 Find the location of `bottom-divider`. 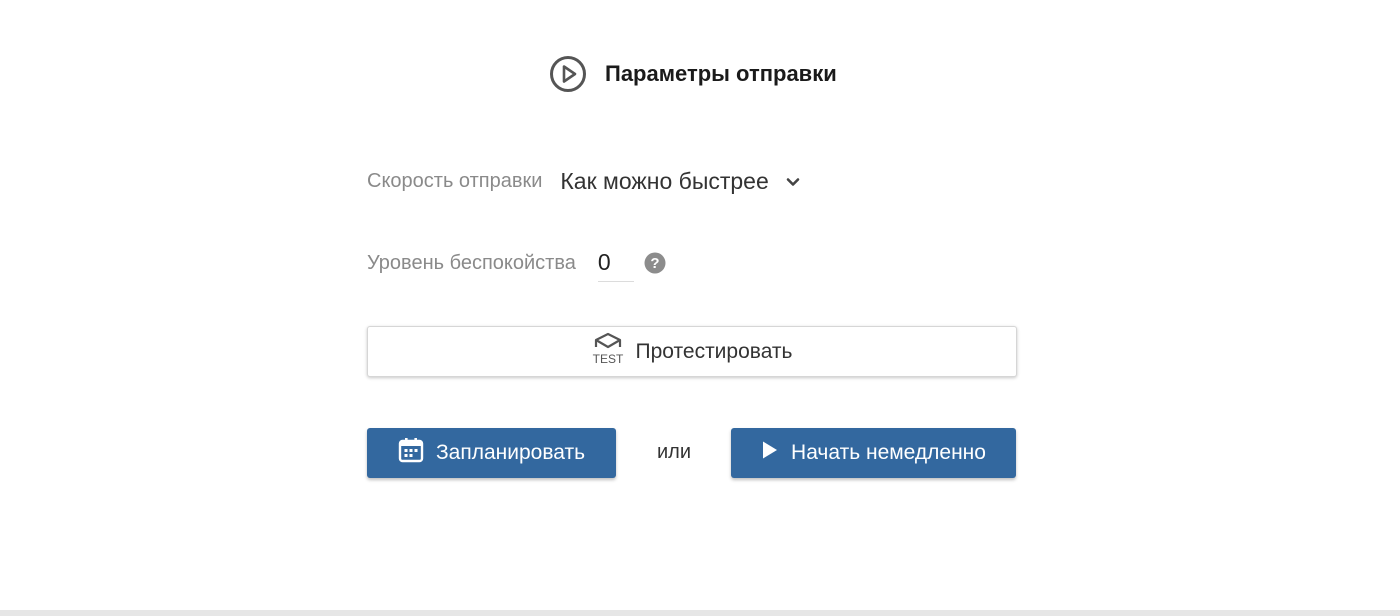

bottom-divider is located at coordinates (700, 613).